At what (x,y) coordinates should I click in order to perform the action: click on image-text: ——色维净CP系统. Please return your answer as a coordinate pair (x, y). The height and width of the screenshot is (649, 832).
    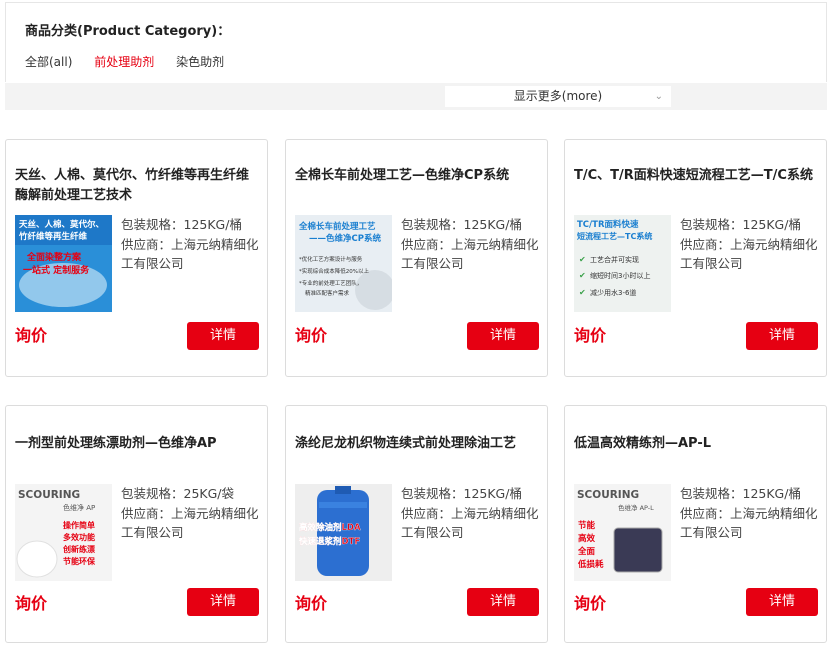
    Looking at the image, I should click on (345, 238).